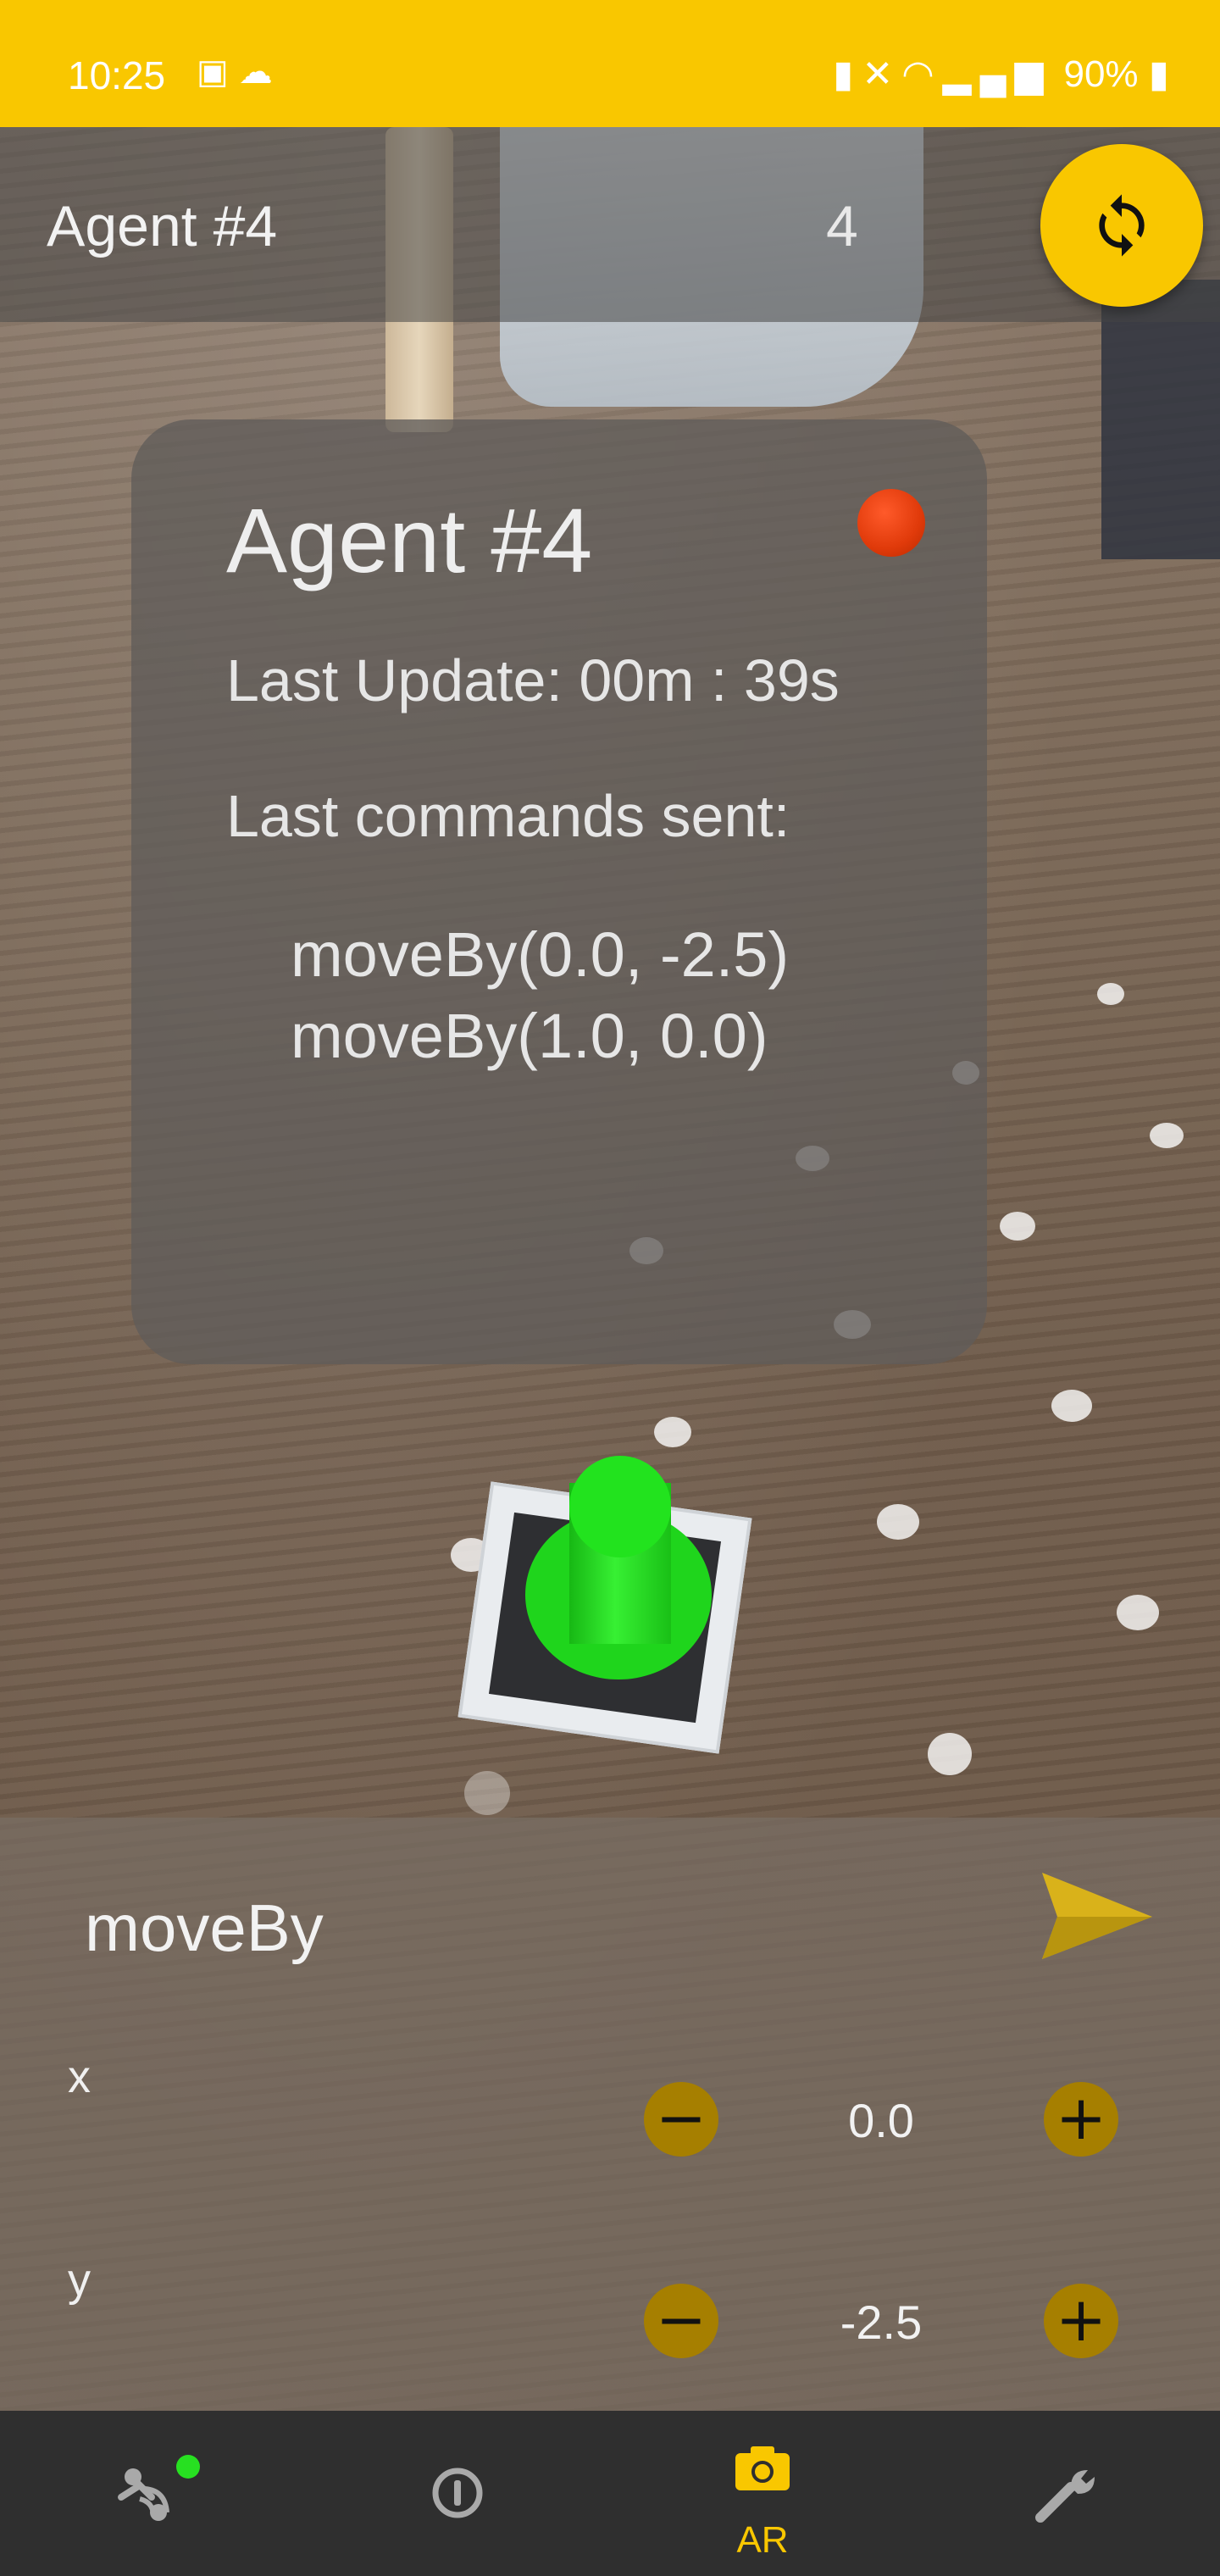  I want to click on nav-item-ar: AR, so click(762, 2493).